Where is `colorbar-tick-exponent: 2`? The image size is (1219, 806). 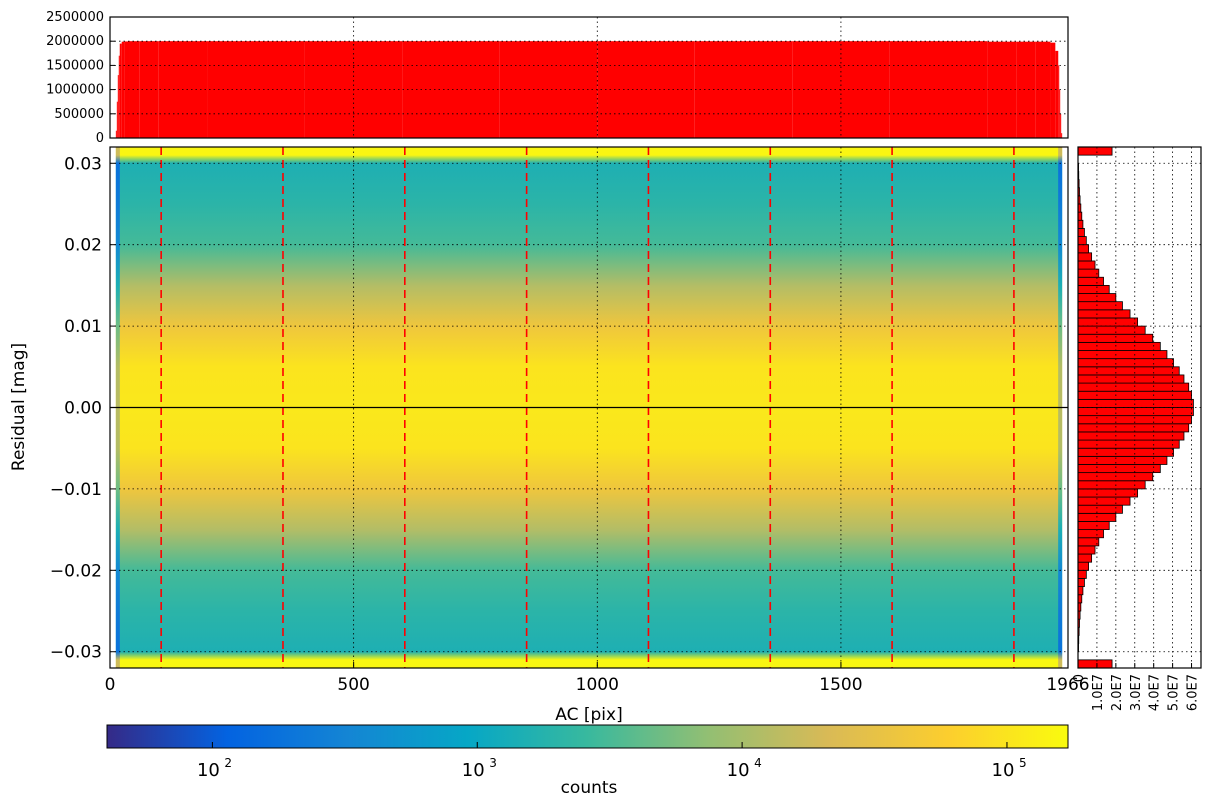
colorbar-tick-exponent: 2 is located at coordinates (228, 763).